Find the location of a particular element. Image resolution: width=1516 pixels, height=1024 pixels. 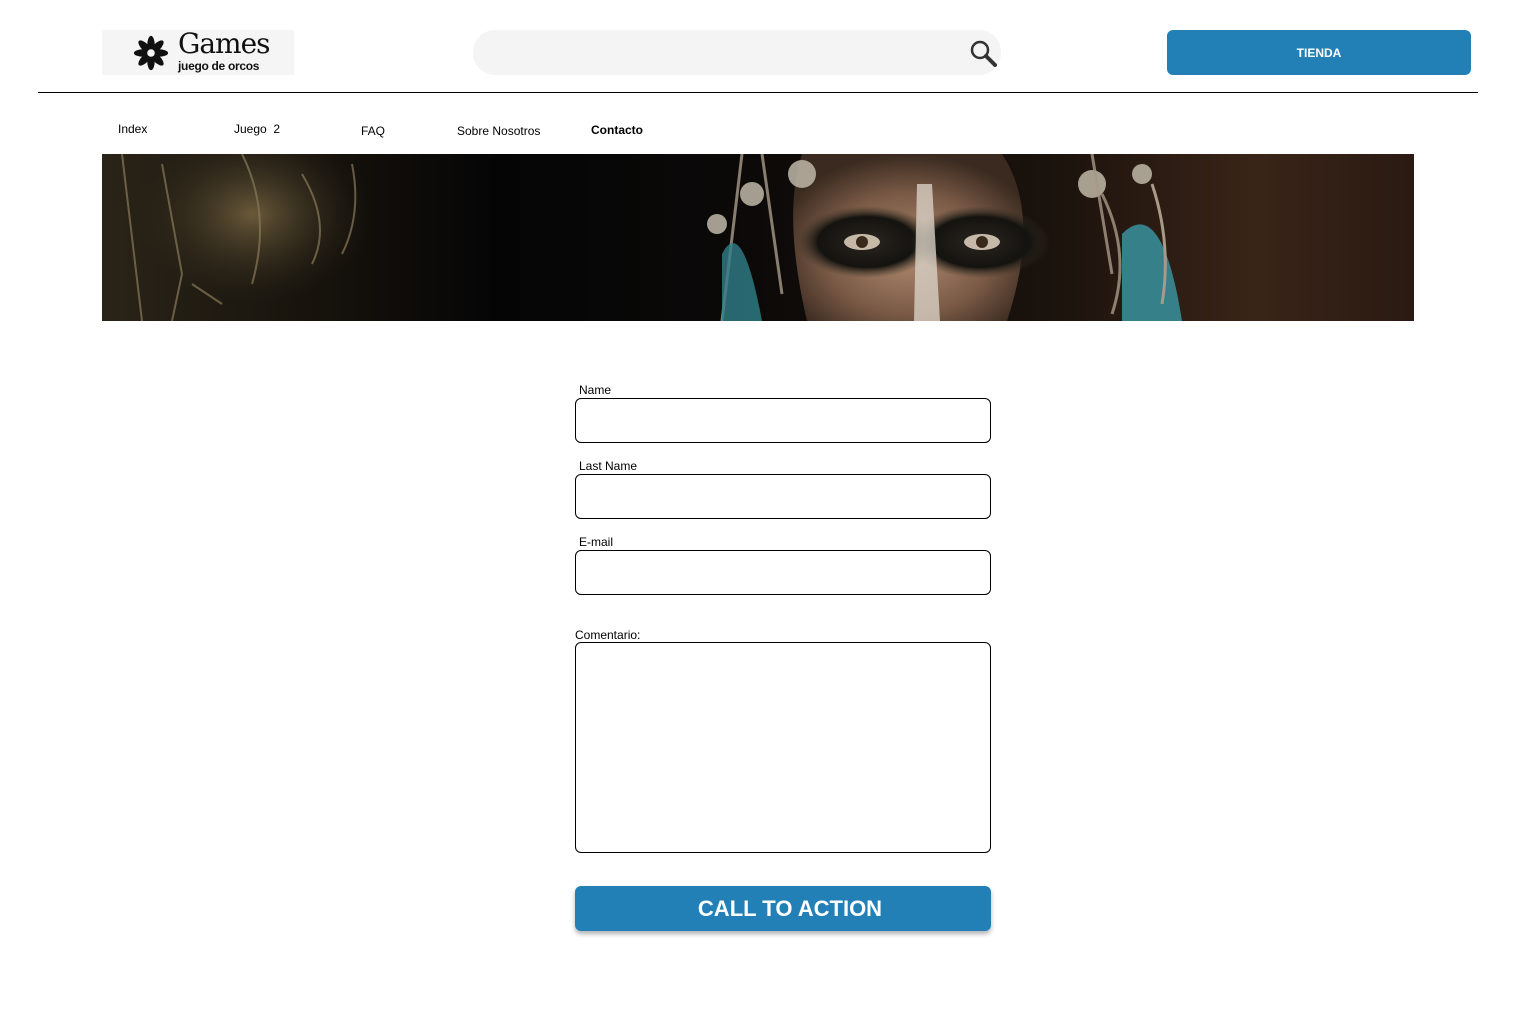

email-label: E-mail is located at coordinates (596, 542).